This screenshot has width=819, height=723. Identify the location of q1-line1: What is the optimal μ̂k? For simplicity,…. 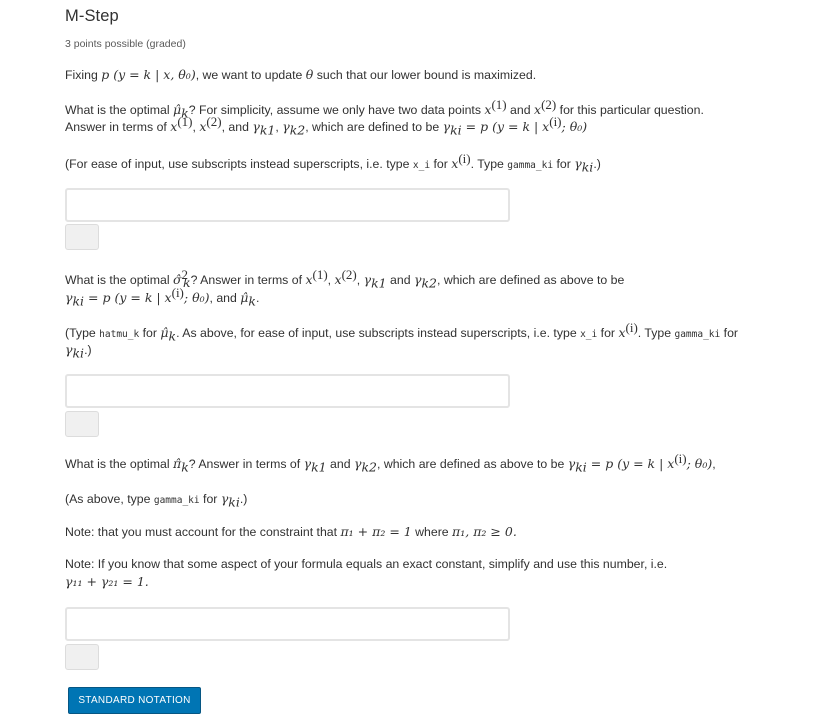
(384, 108).